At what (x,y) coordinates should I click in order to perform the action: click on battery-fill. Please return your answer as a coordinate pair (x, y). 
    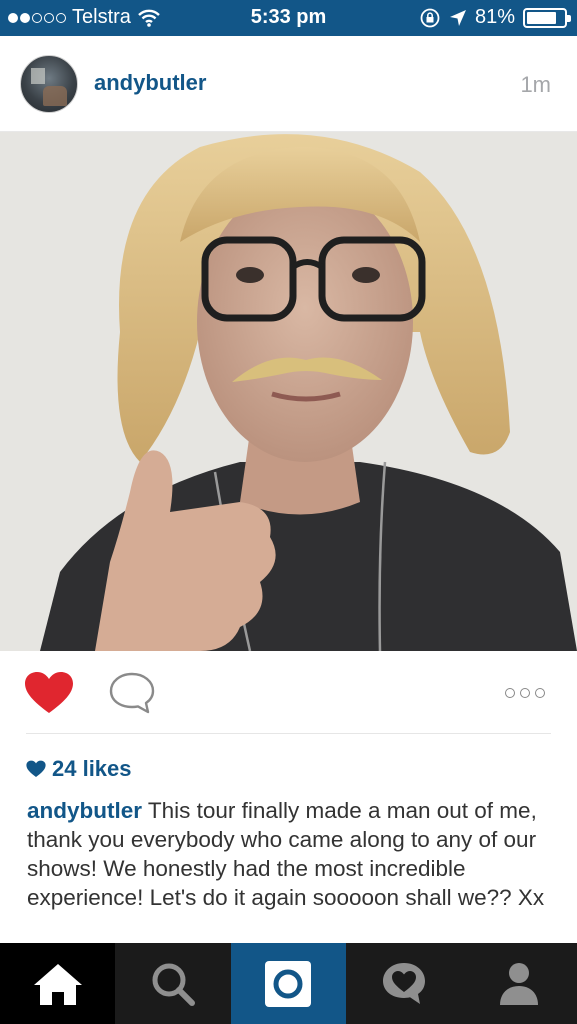
    Looking at the image, I should click on (541, 17).